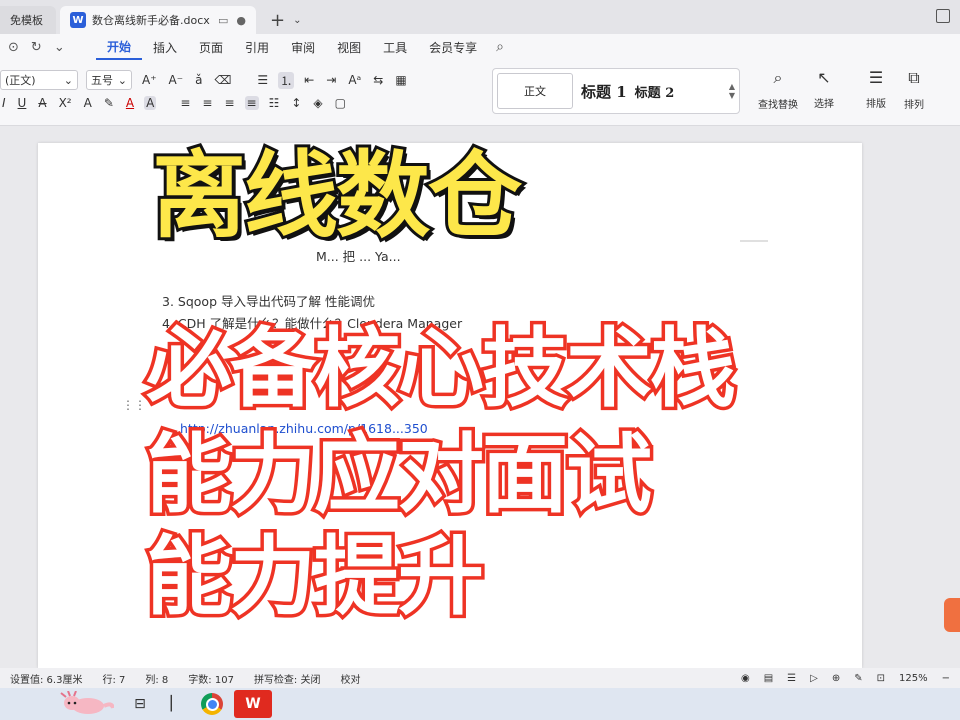 Image resolution: width=960 pixels, height=720 pixels. What do you see at coordinates (211, 678) in the screenshot?
I see `status-words: 字数: 107` at bounding box center [211, 678].